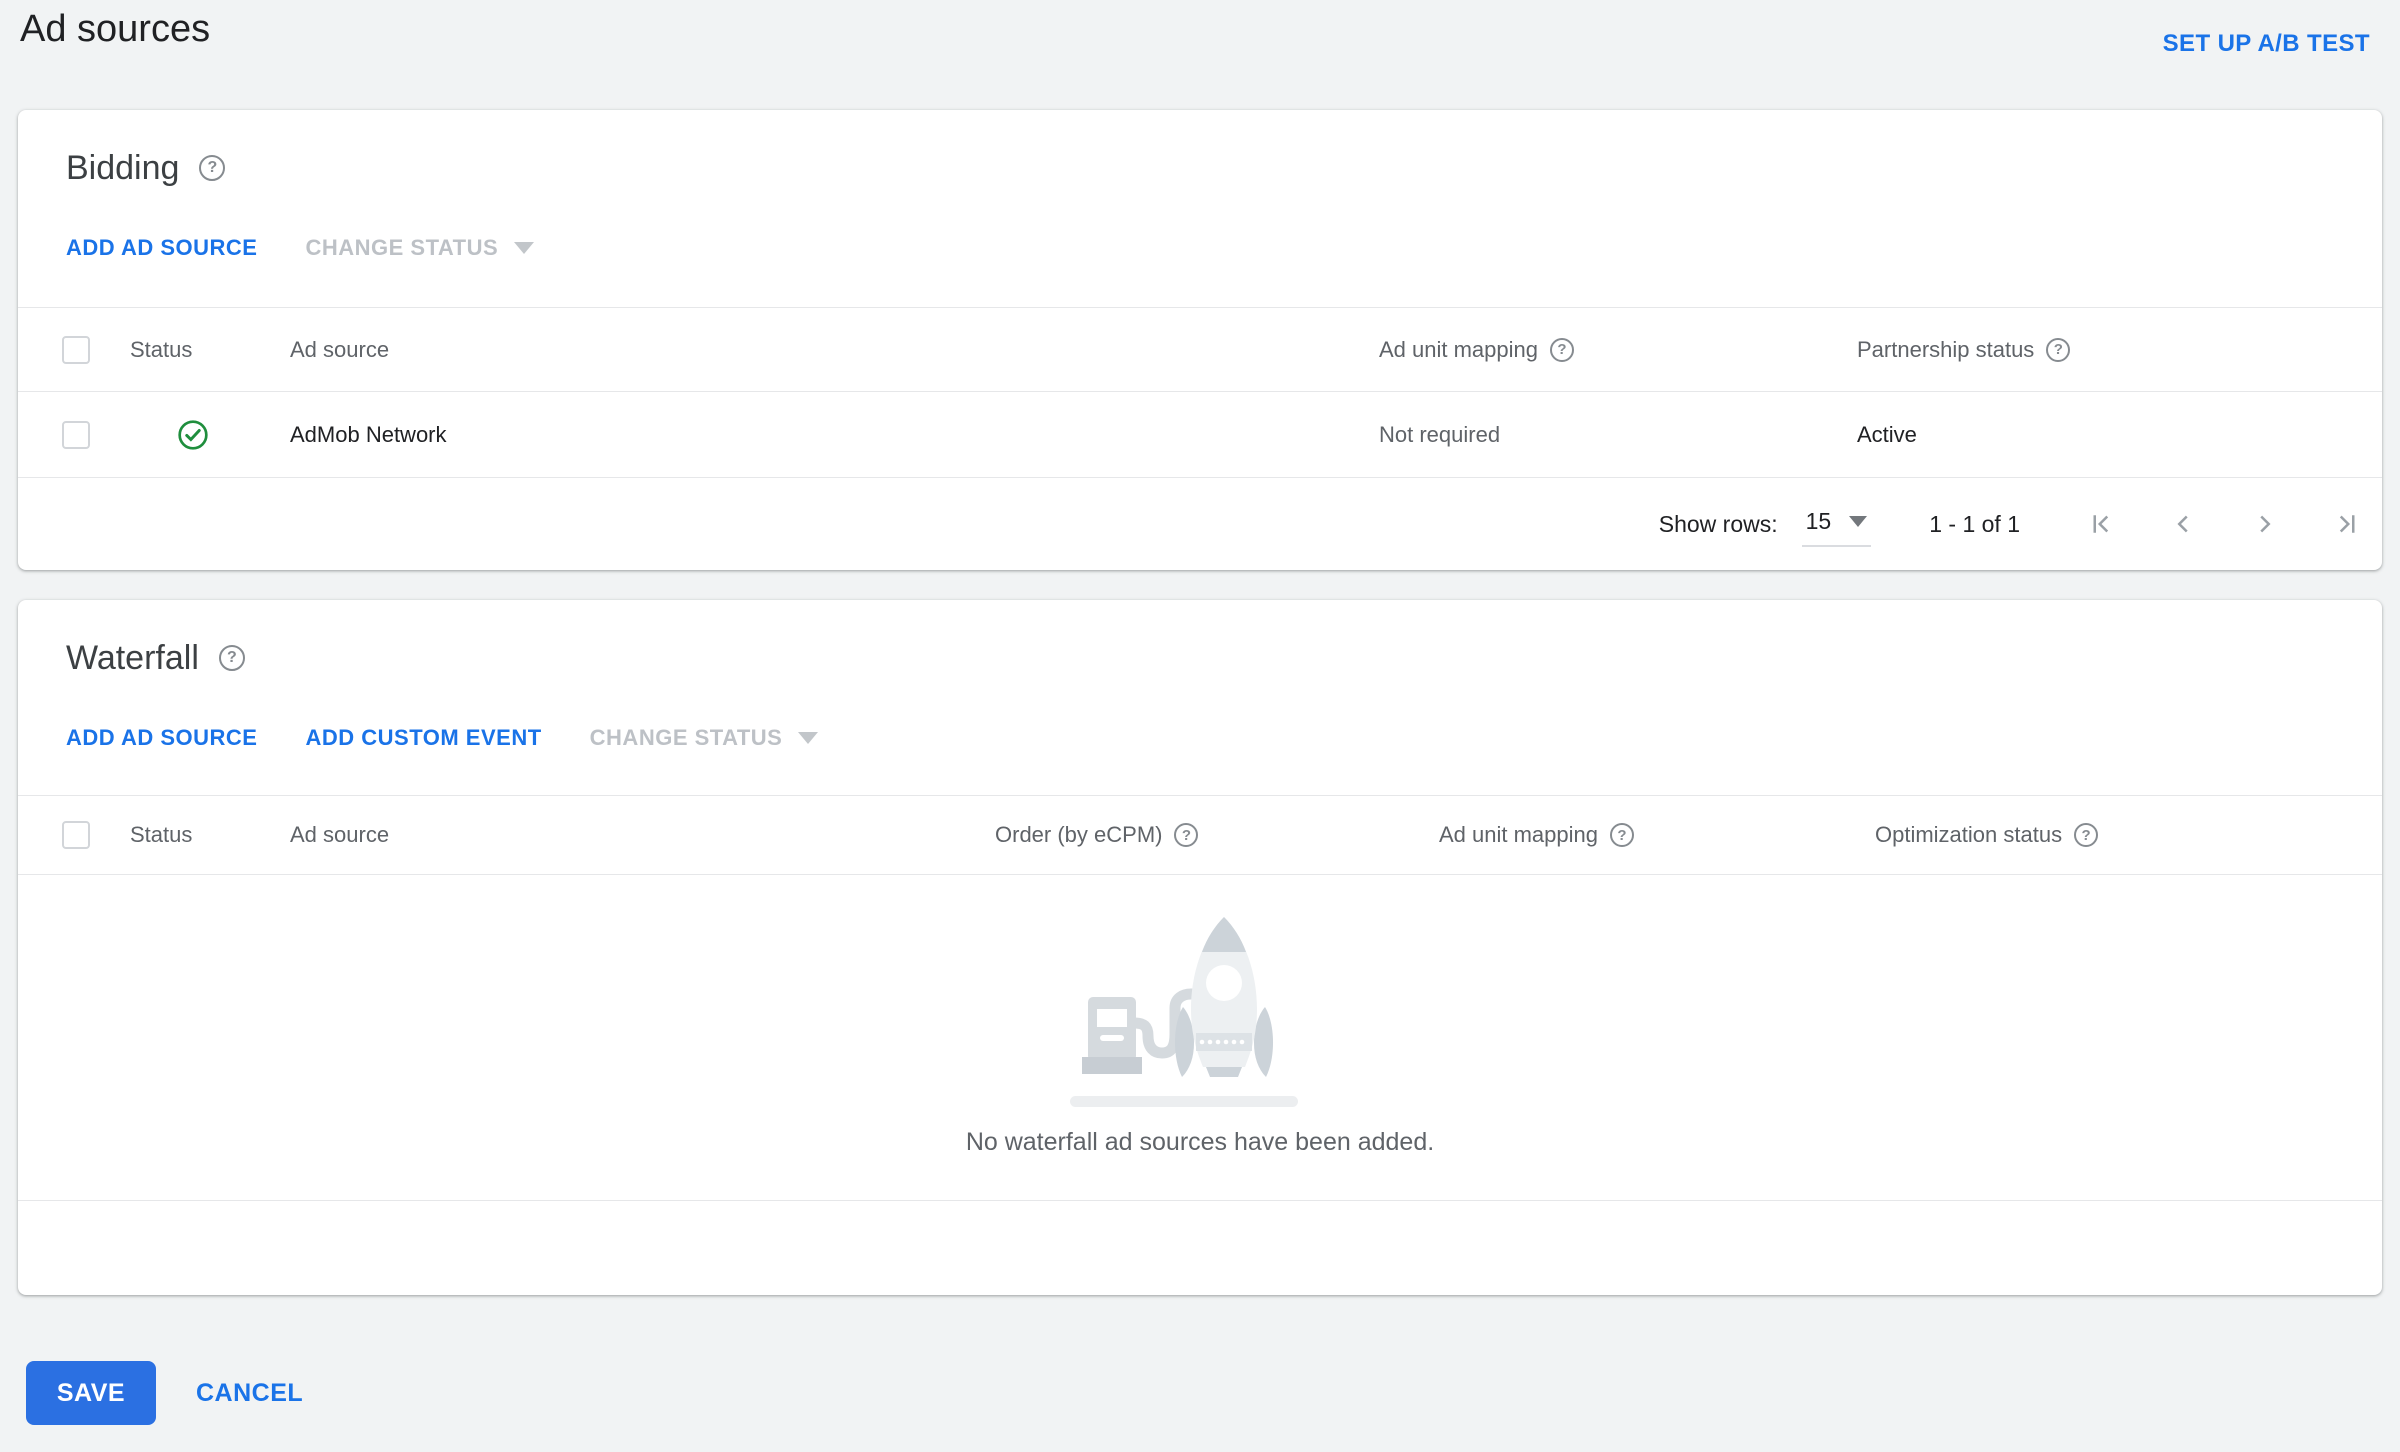 The height and width of the screenshot is (1452, 2400). What do you see at coordinates (1718, 523) in the screenshot?
I see `show-rows-label: Show rows:` at bounding box center [1718, 523].